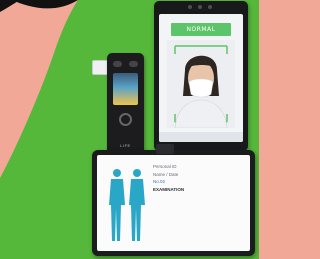 This screenshot has height=259, width=320. I want to click on face-image, so click(201, 84).